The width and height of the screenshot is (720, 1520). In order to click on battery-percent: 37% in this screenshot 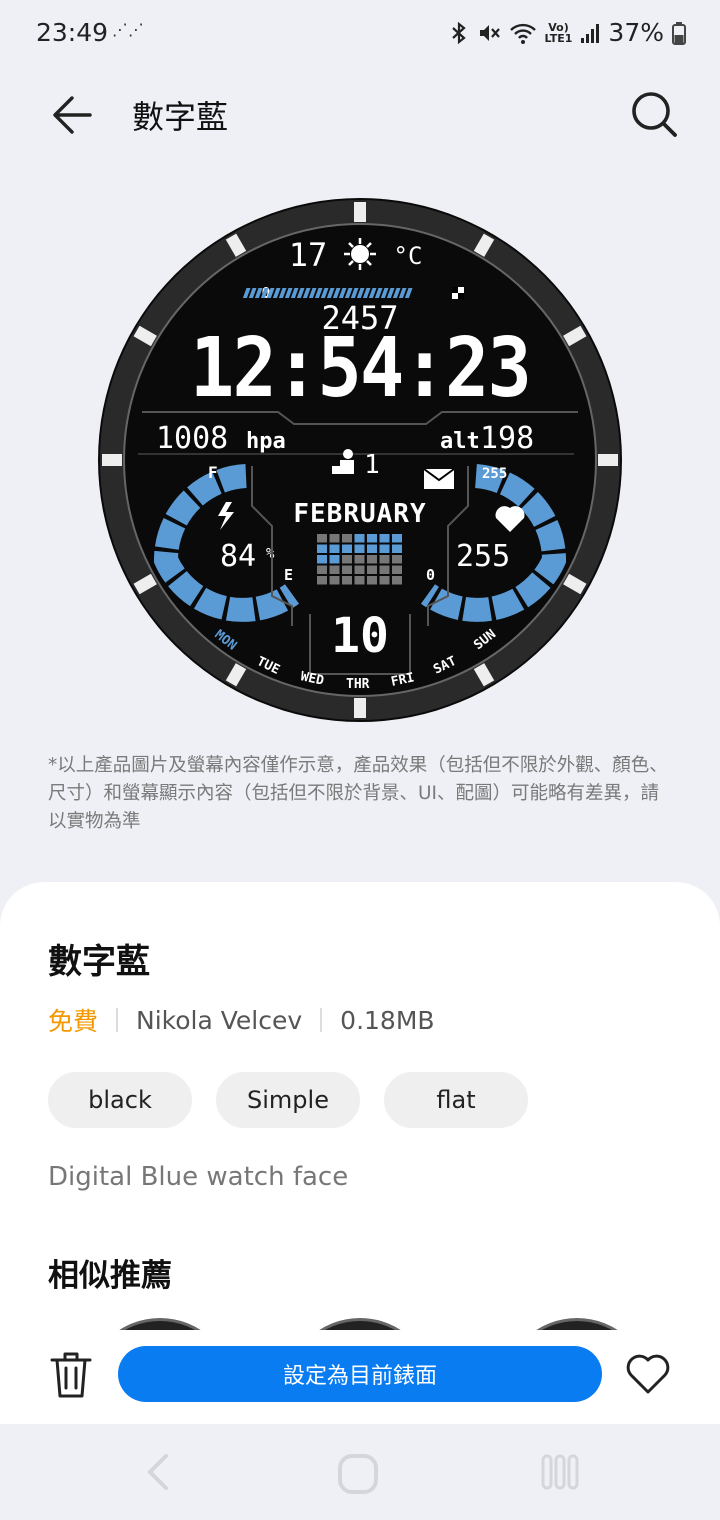, I will do `click(636, 32)`.